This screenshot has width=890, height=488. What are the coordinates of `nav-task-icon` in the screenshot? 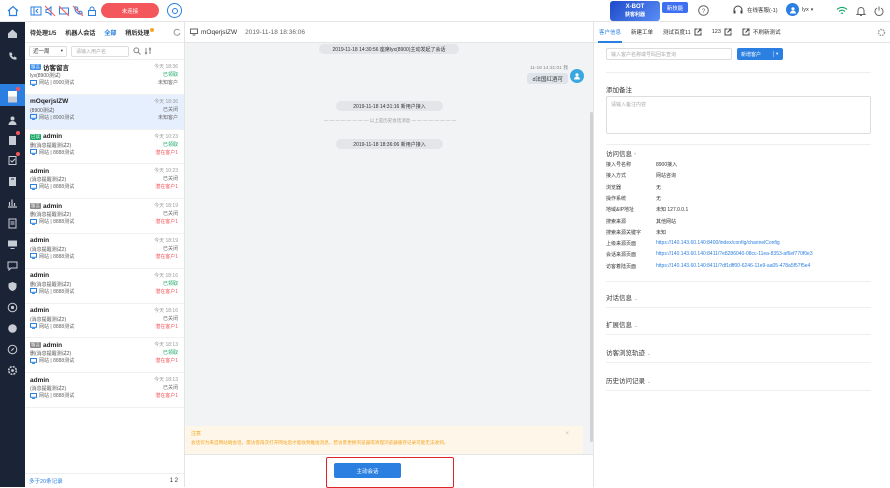 It's located at (12, 160).